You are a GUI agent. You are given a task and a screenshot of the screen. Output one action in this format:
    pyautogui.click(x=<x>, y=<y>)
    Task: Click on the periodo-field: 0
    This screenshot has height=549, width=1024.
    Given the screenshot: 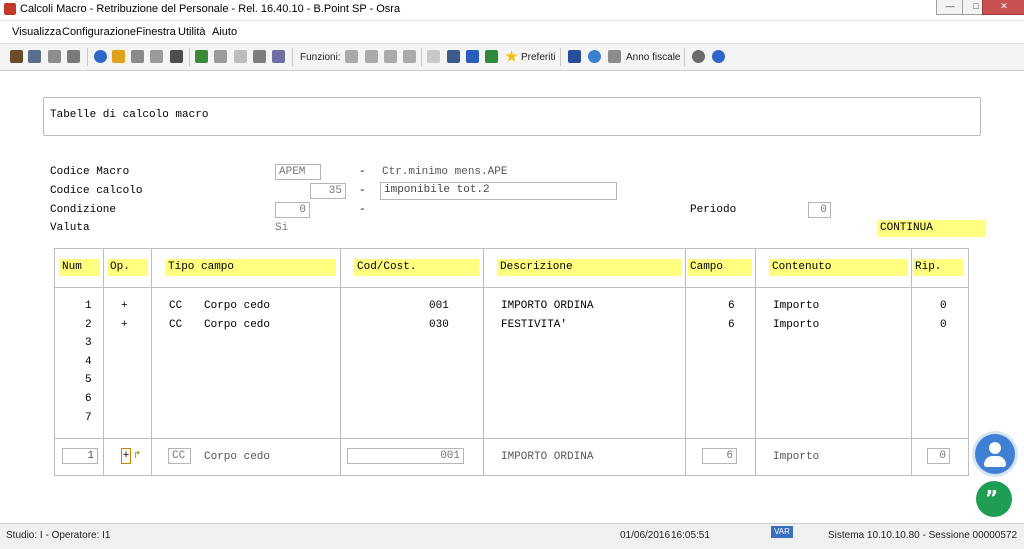 What is the action you would take?
    pyautogui.click(x=819, y=210)
    